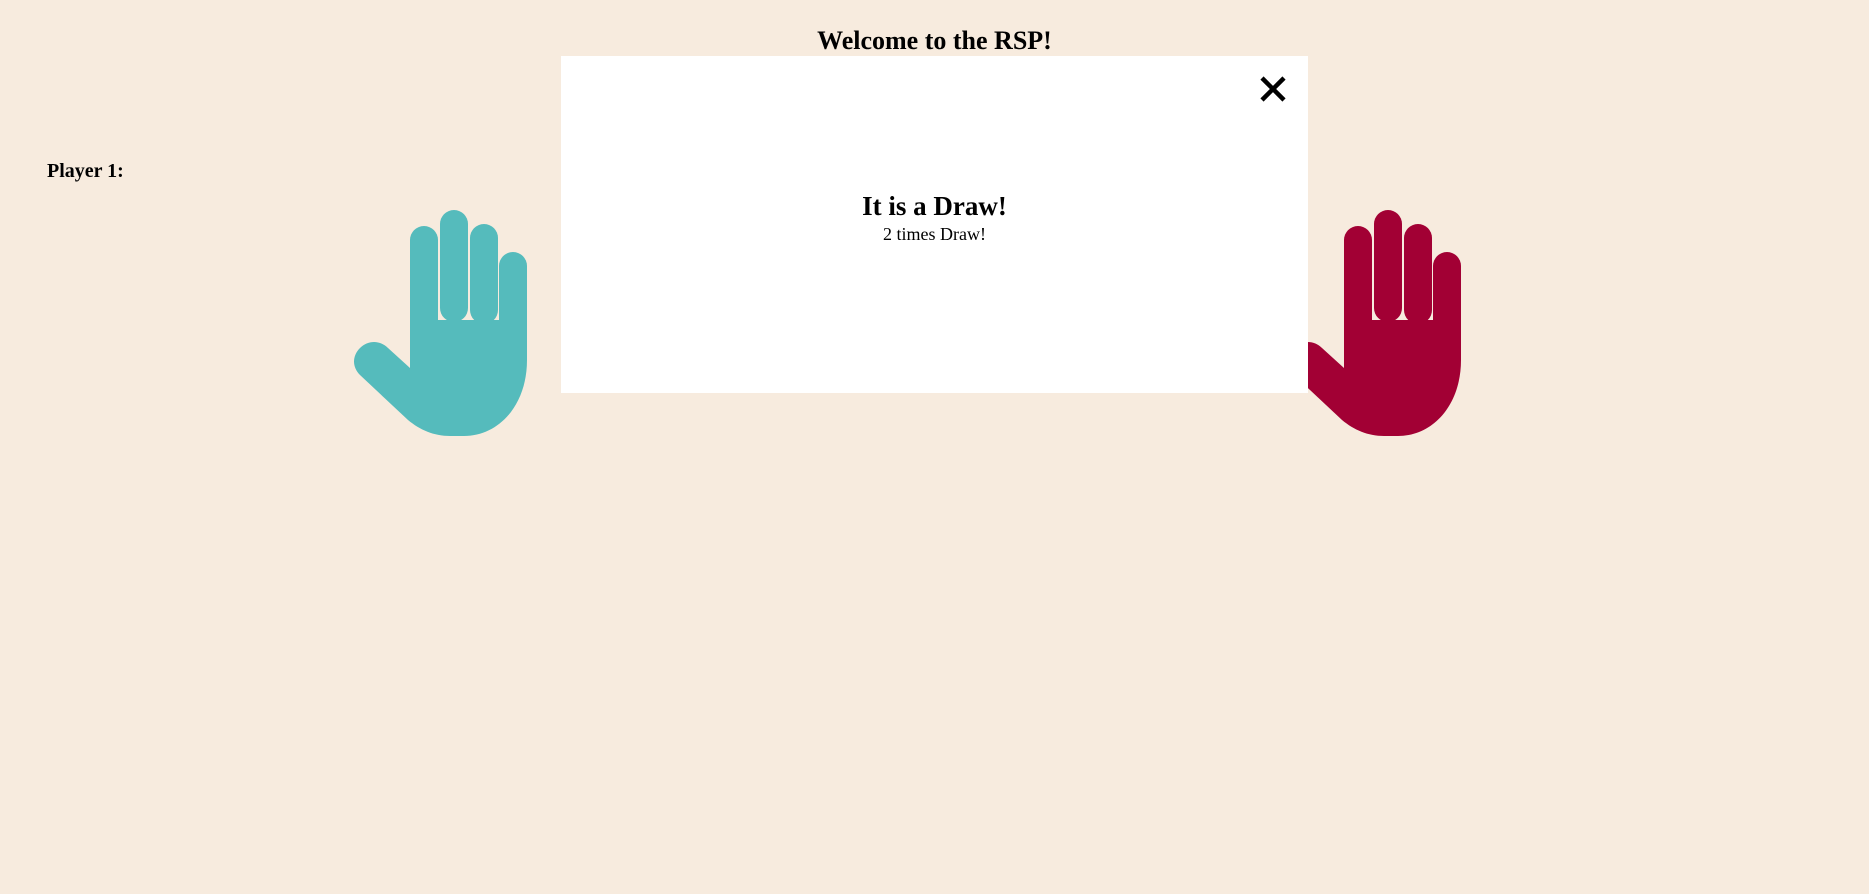 The image size is (1869, 894). Describe the element at coordinates (934, 40) in the screenshot. I see `page-title: Welcome to the RSP!` at that location.